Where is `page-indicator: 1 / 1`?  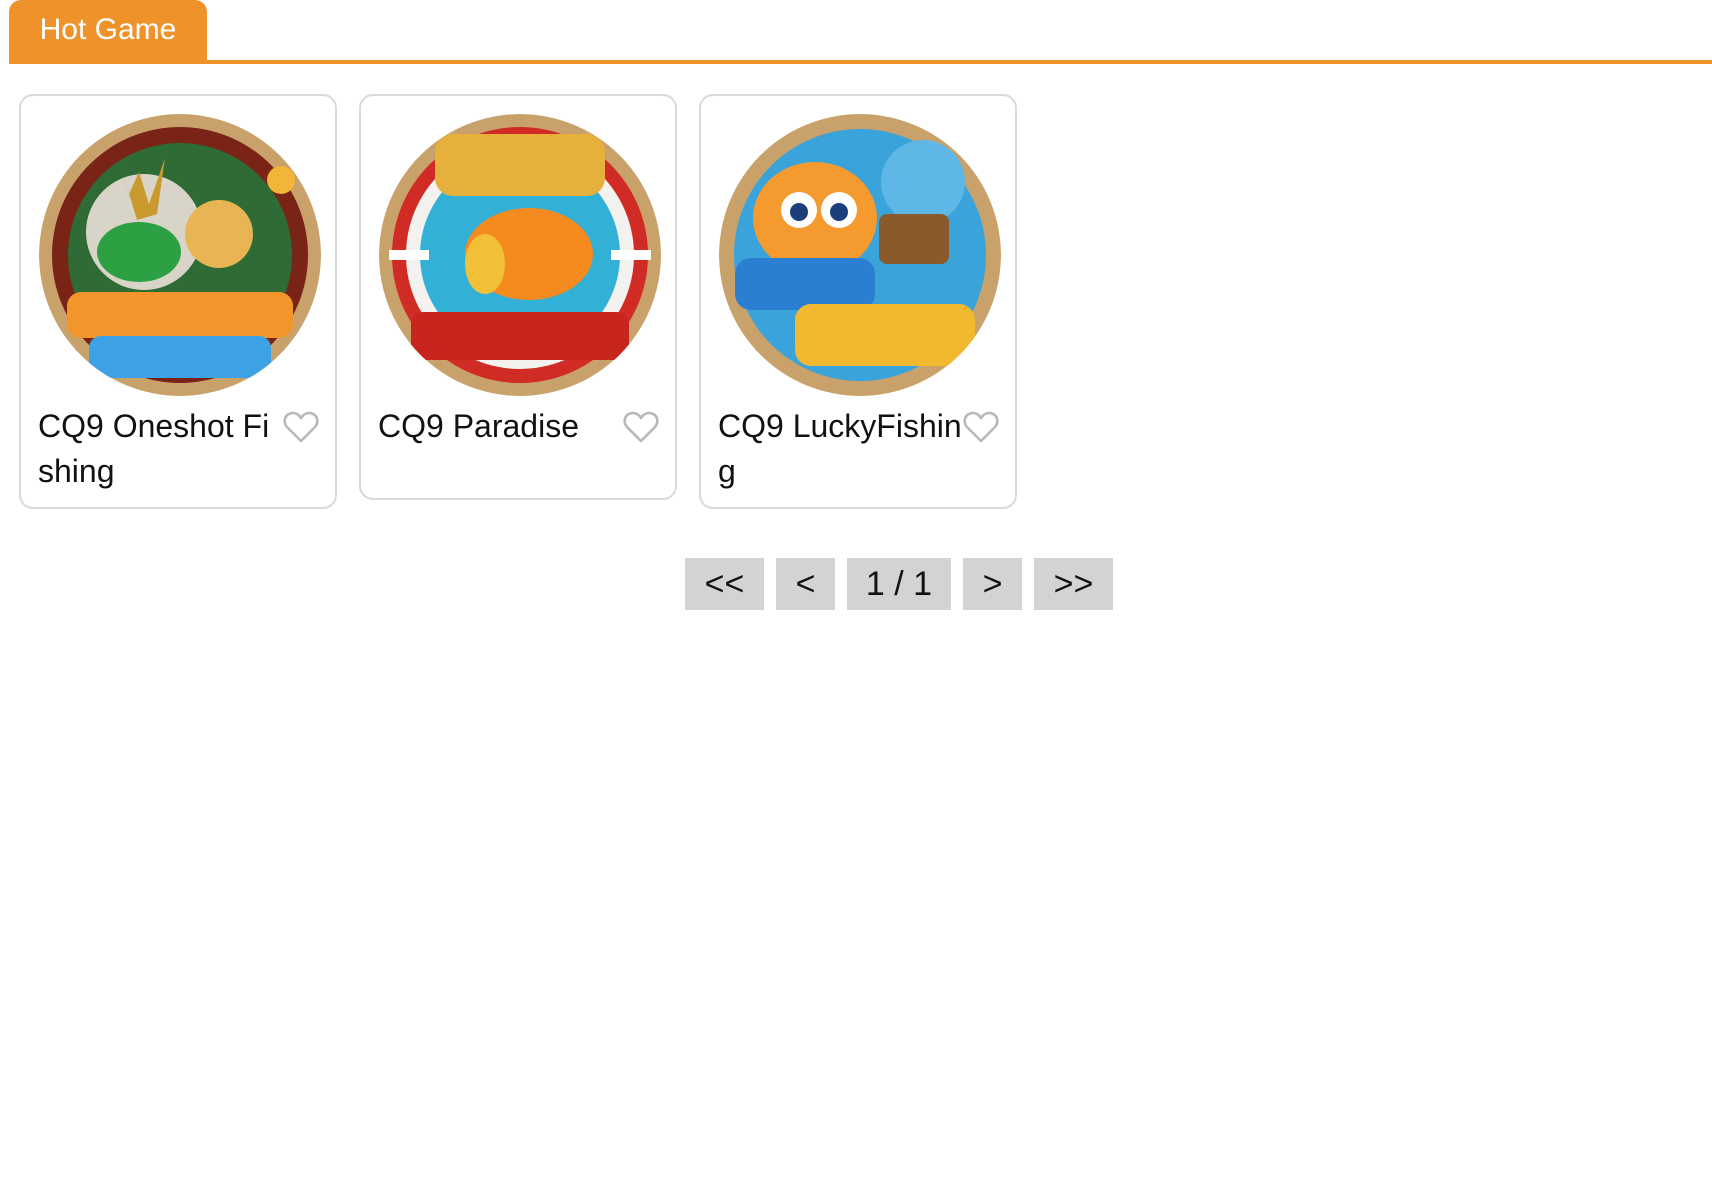 page-indicator: 1 / 1 is located at coordinates (899, 584).